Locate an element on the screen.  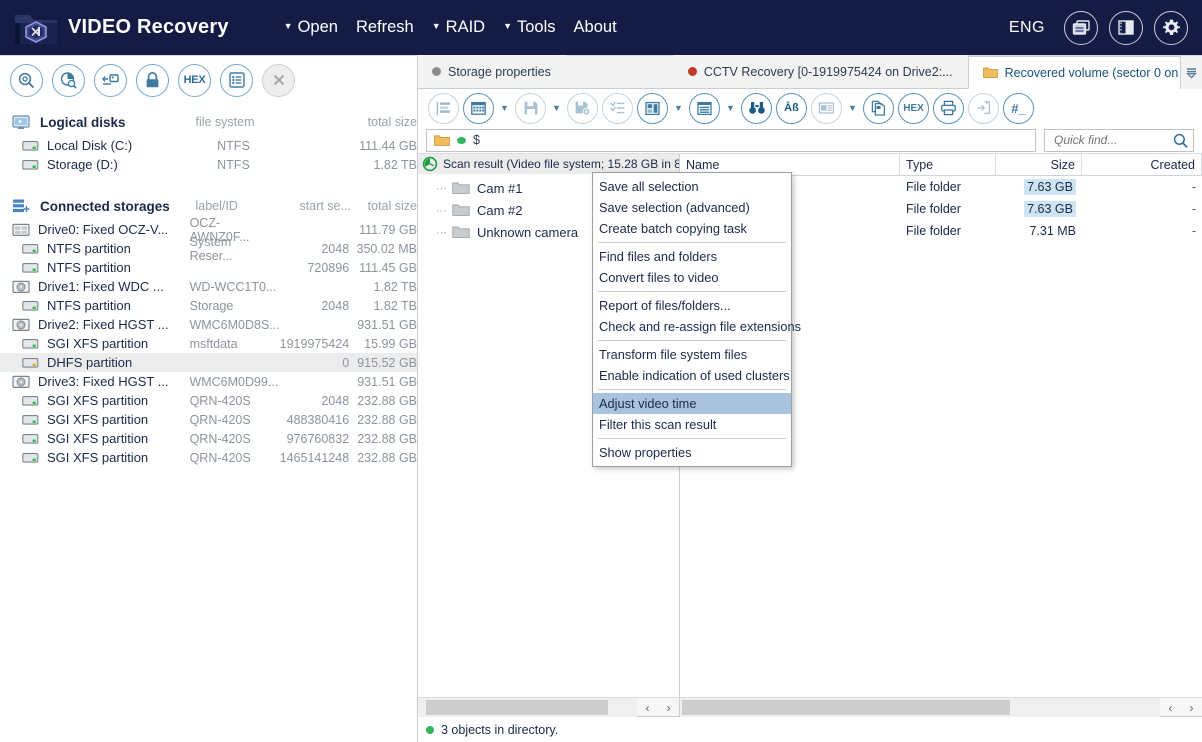
address-bar: $ is located at coordinates (731, 140).